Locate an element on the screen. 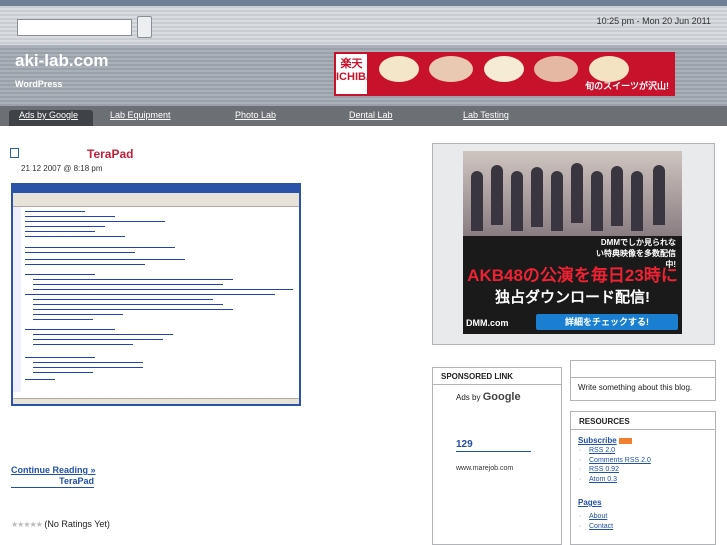 The height and width of the screenshot is (545, 727). site-title: aki-lab.com is located at coordinates (62, 61).